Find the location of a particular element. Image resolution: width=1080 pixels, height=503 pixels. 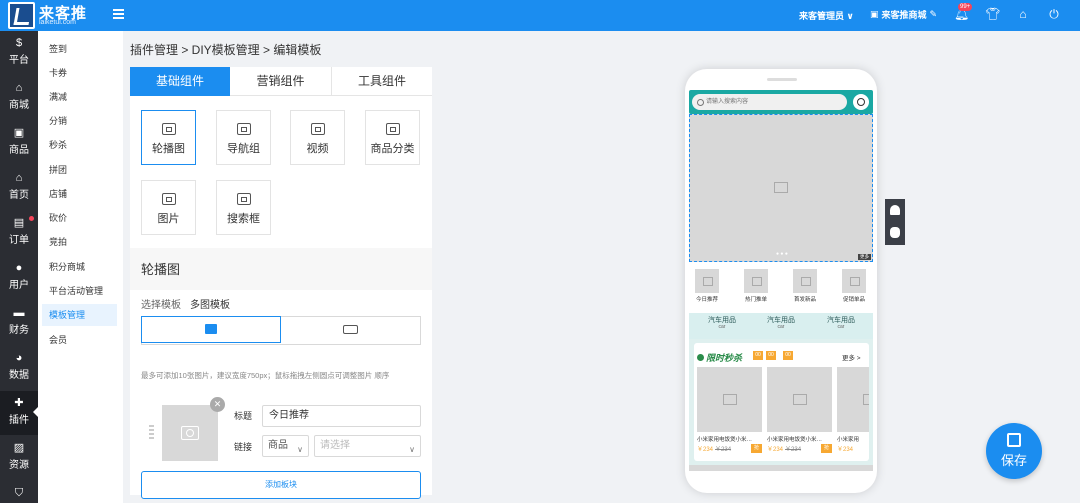

image-upload is located at coordinates (190, 433).